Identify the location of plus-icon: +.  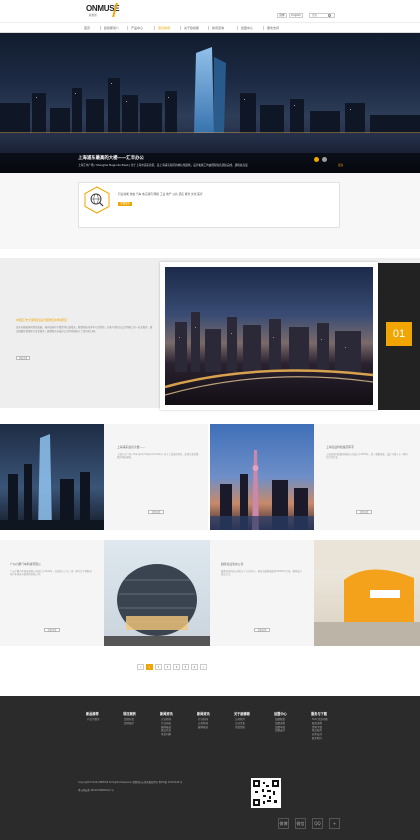
(334, 823).